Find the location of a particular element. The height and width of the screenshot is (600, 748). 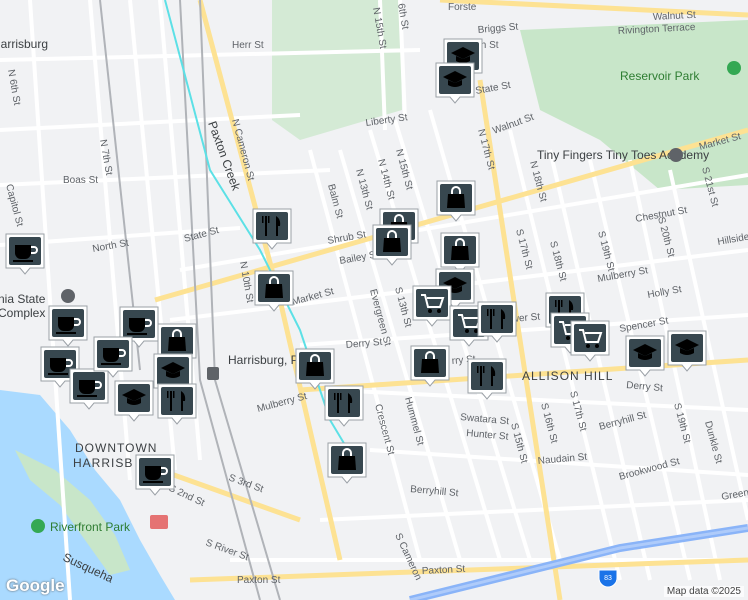

train-station-icon is located at coordinates (213, 373).